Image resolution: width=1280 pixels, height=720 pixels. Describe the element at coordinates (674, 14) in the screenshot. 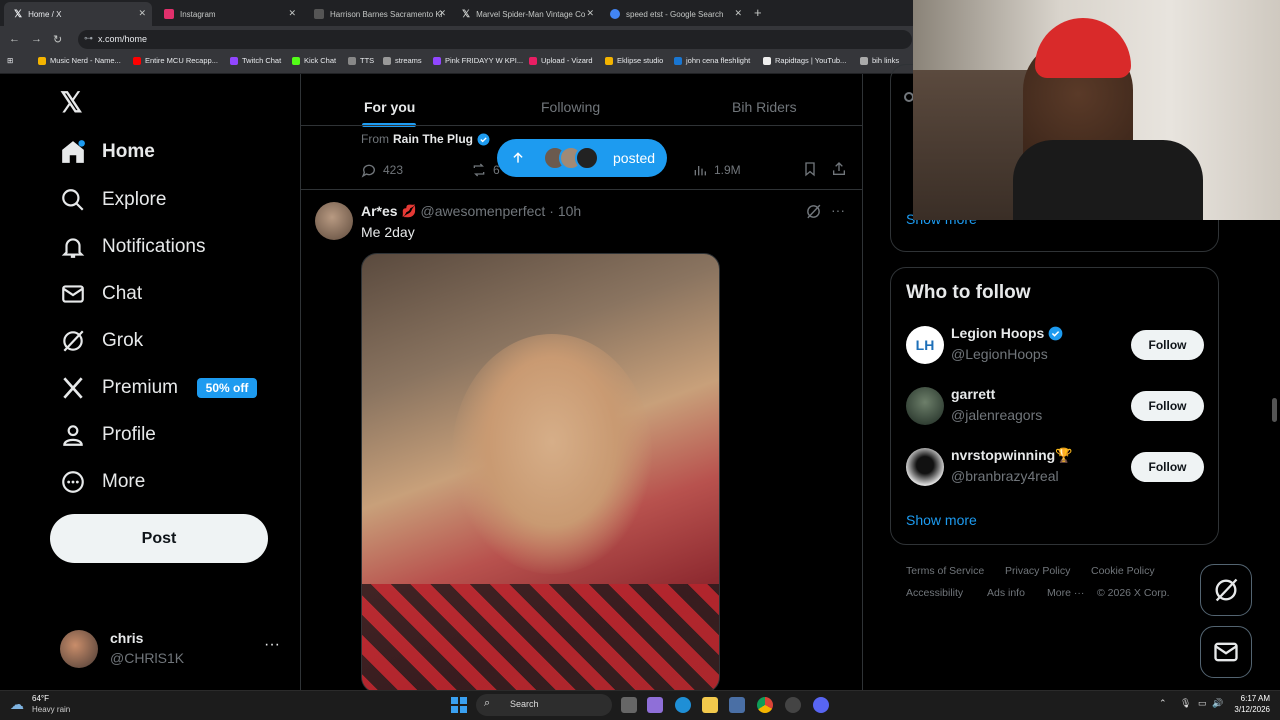

I see `browser-tab-google-search: speed etst - Google Search ✕` at that location.